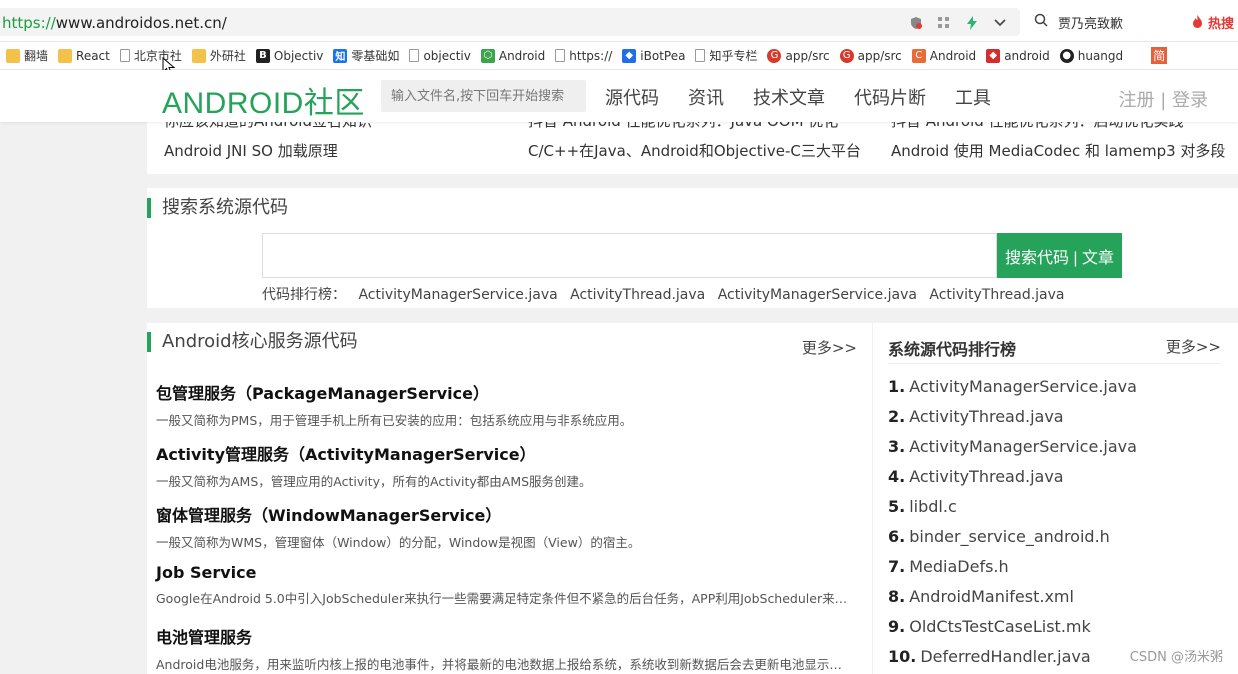 The image size is (1238, 674). What do you see at coordinates (789, 97) in the screenshot?
I see `nav-tech-articles: 技术文章` at bounding box center [789, 97].